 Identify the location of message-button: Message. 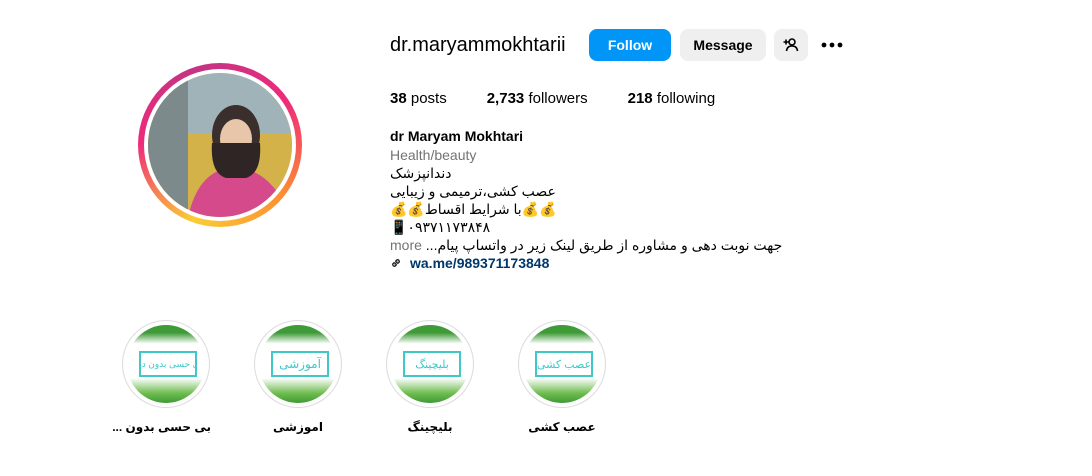
(723, 45).